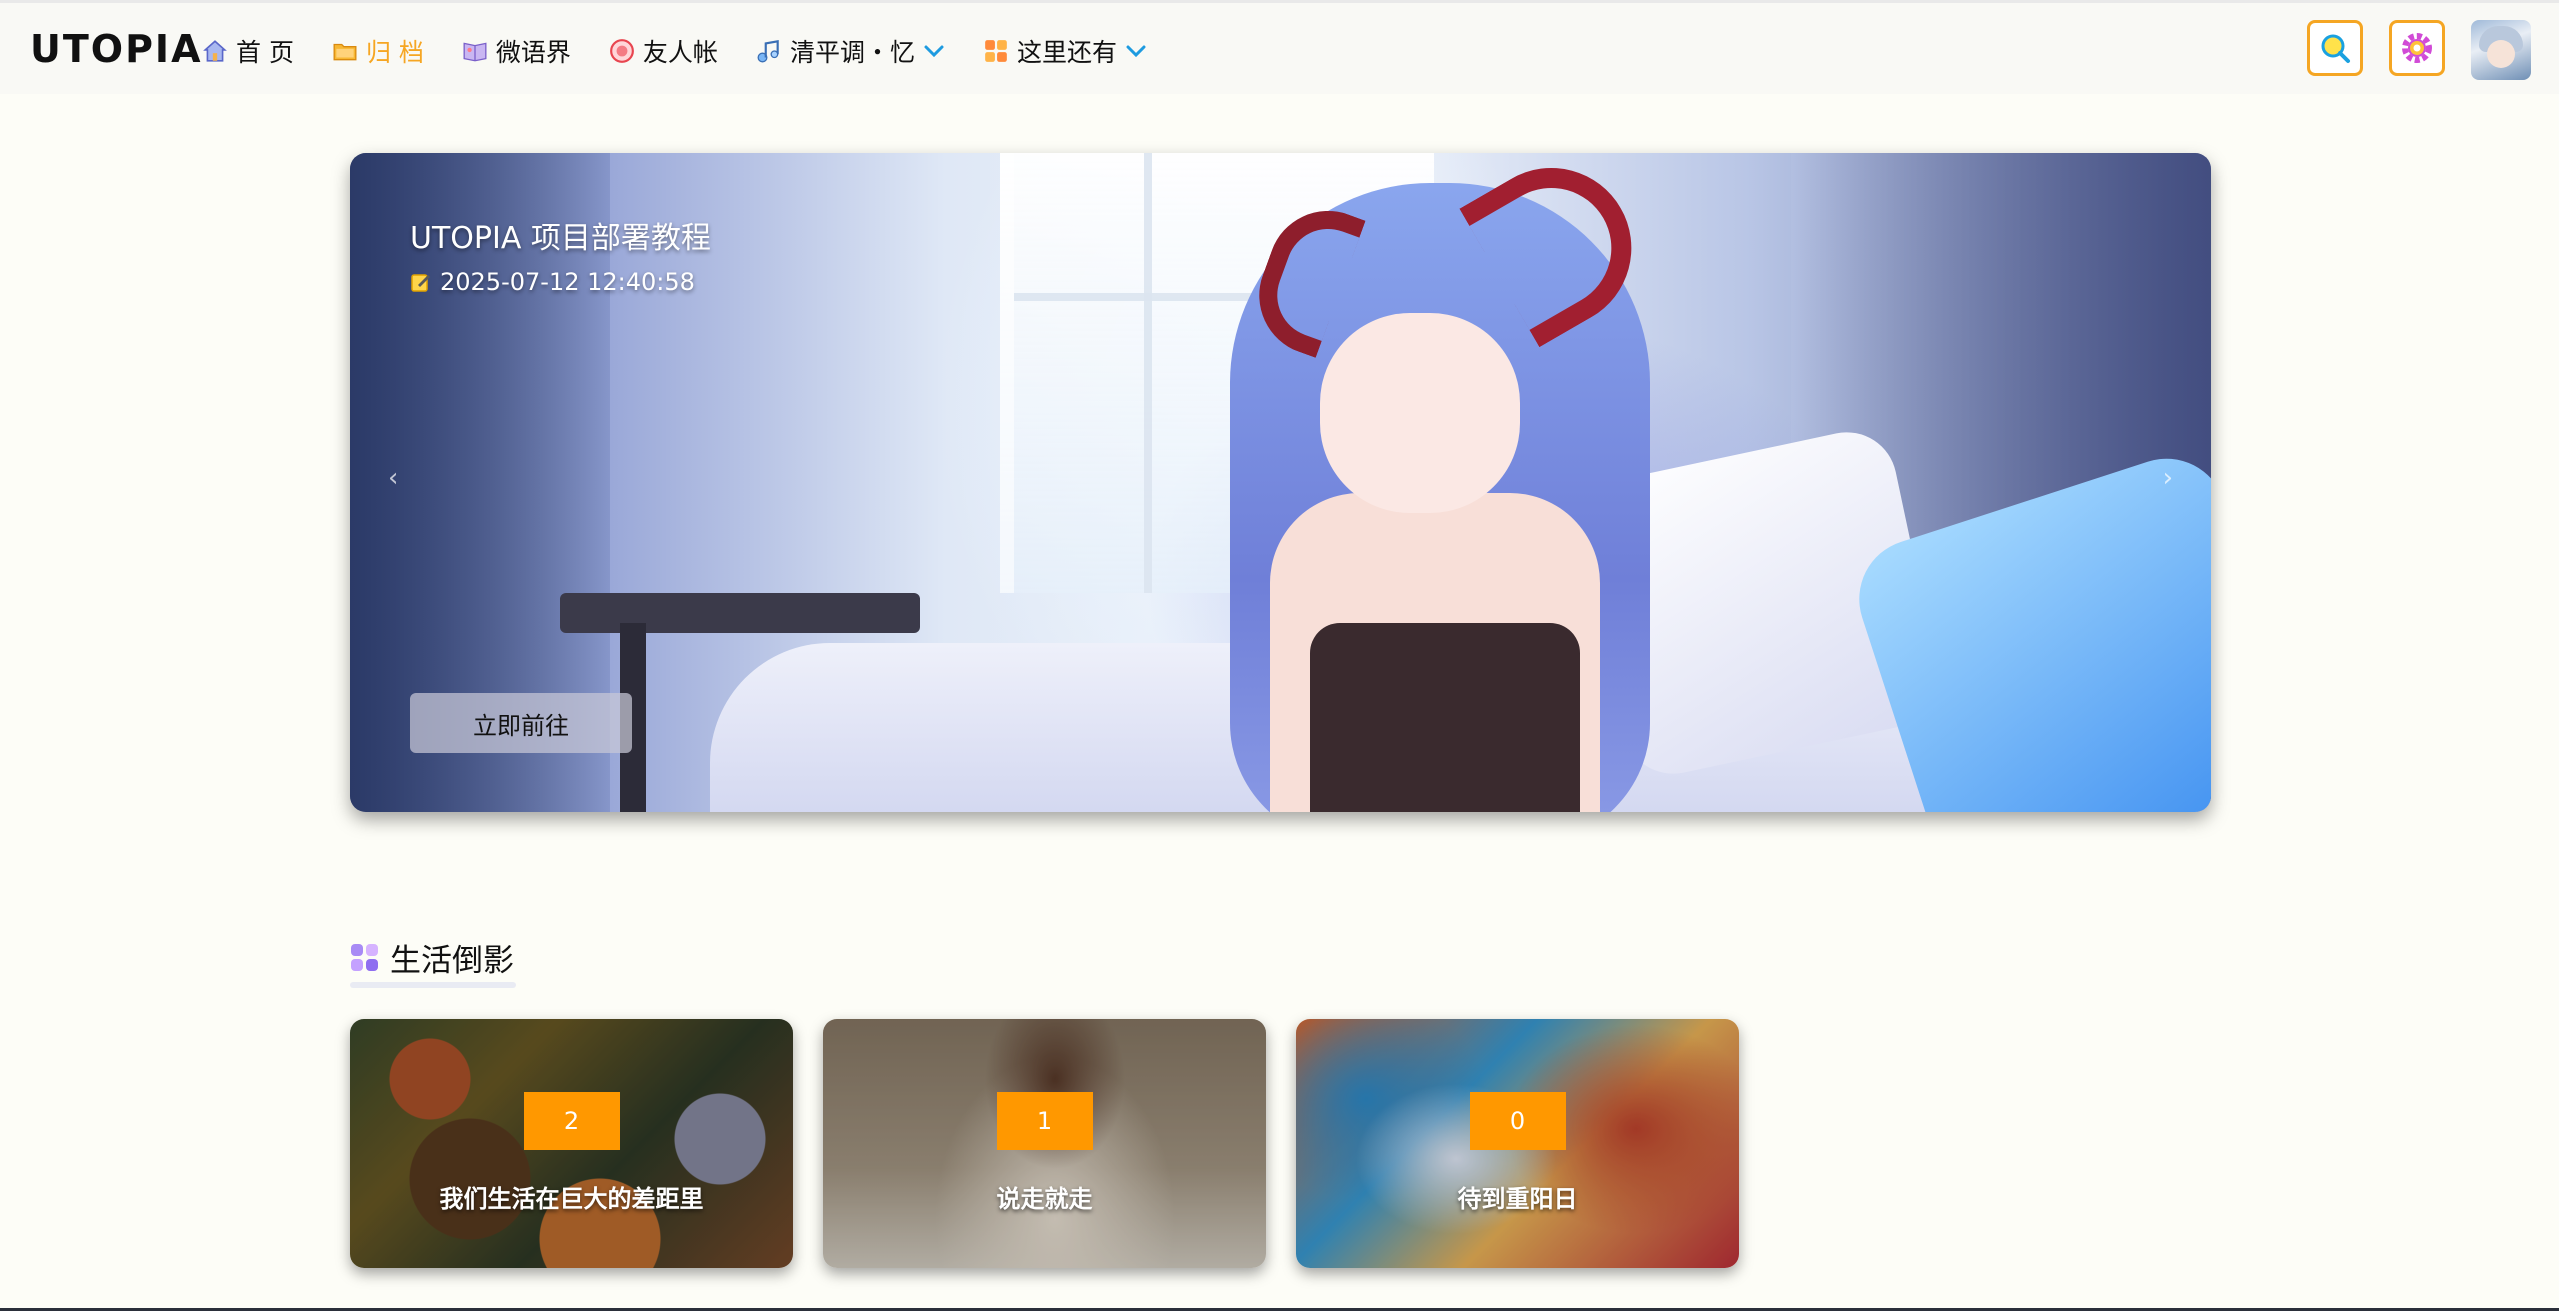 Image resolution: width=2559 pixels, height=1311 pixels. Describe the element at coordinates (420, 283) in the screenshot. I see `edit-icon` at that location.